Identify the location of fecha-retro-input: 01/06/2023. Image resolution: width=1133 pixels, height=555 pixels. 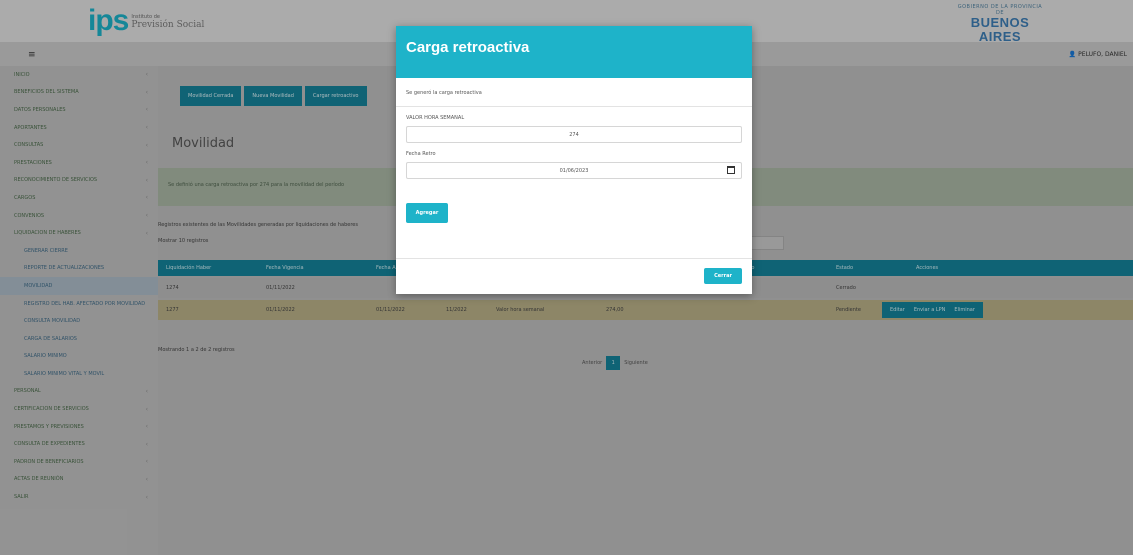
(574, 170).